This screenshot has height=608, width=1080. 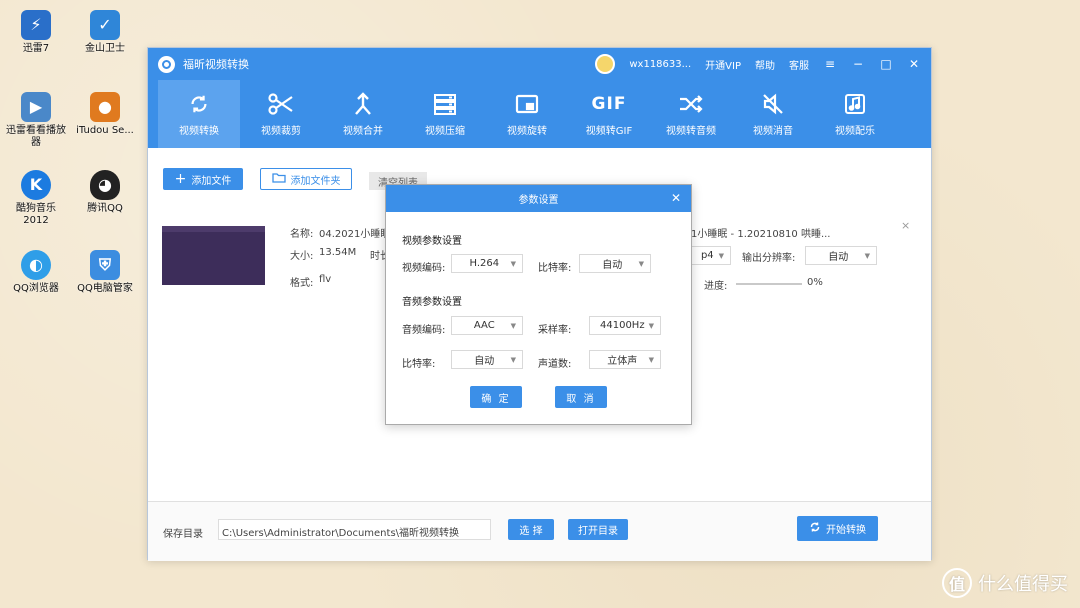 What do you see at coordinates (105, 288) in the screenshot?
I see `desktop-icon-label: QQ电脑管家` at bounding box center [105, 288].